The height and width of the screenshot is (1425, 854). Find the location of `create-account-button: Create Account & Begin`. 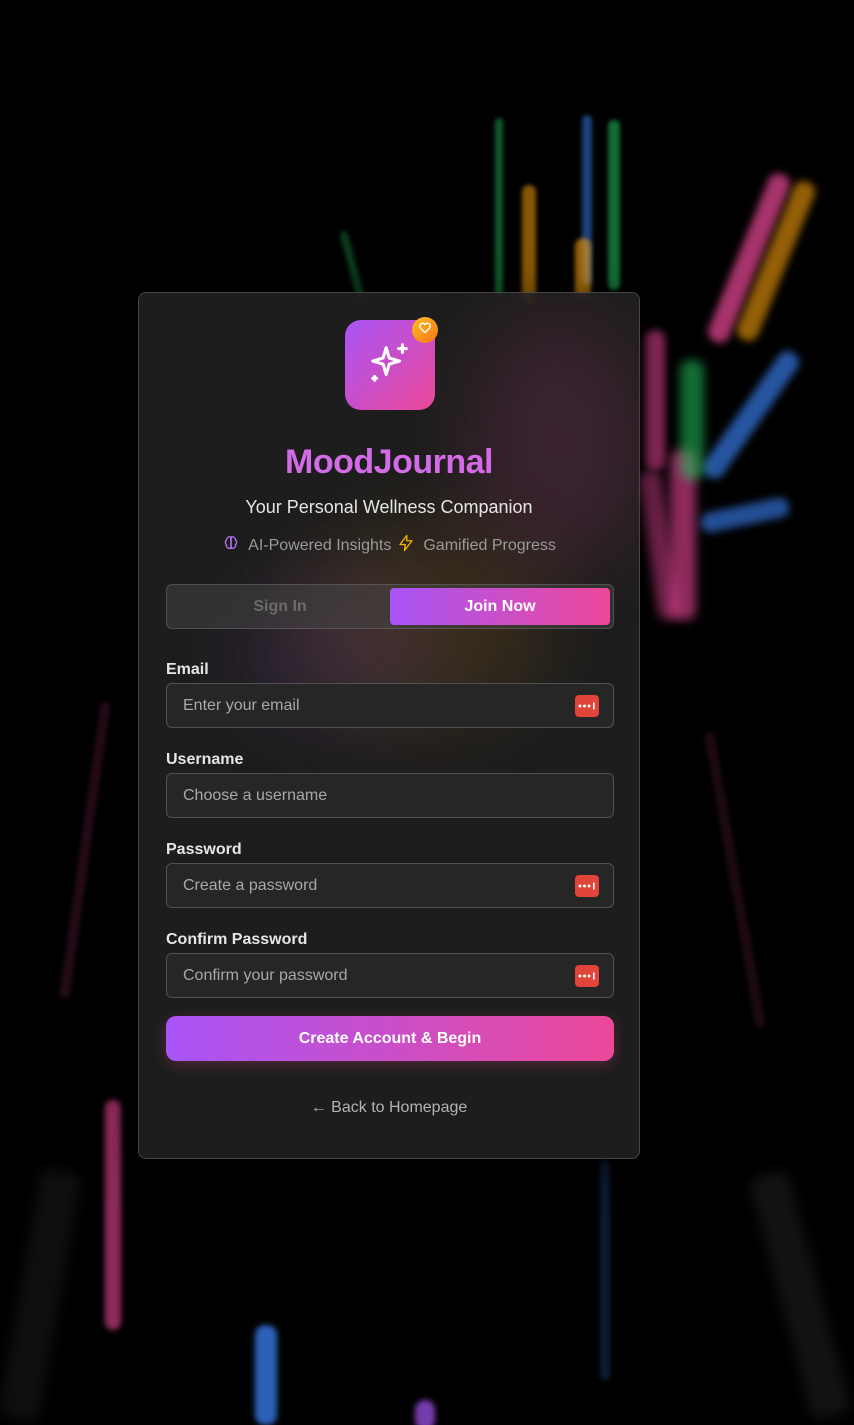

create-account-button: Create Account & Begin is located at coordinates (390, 1038).